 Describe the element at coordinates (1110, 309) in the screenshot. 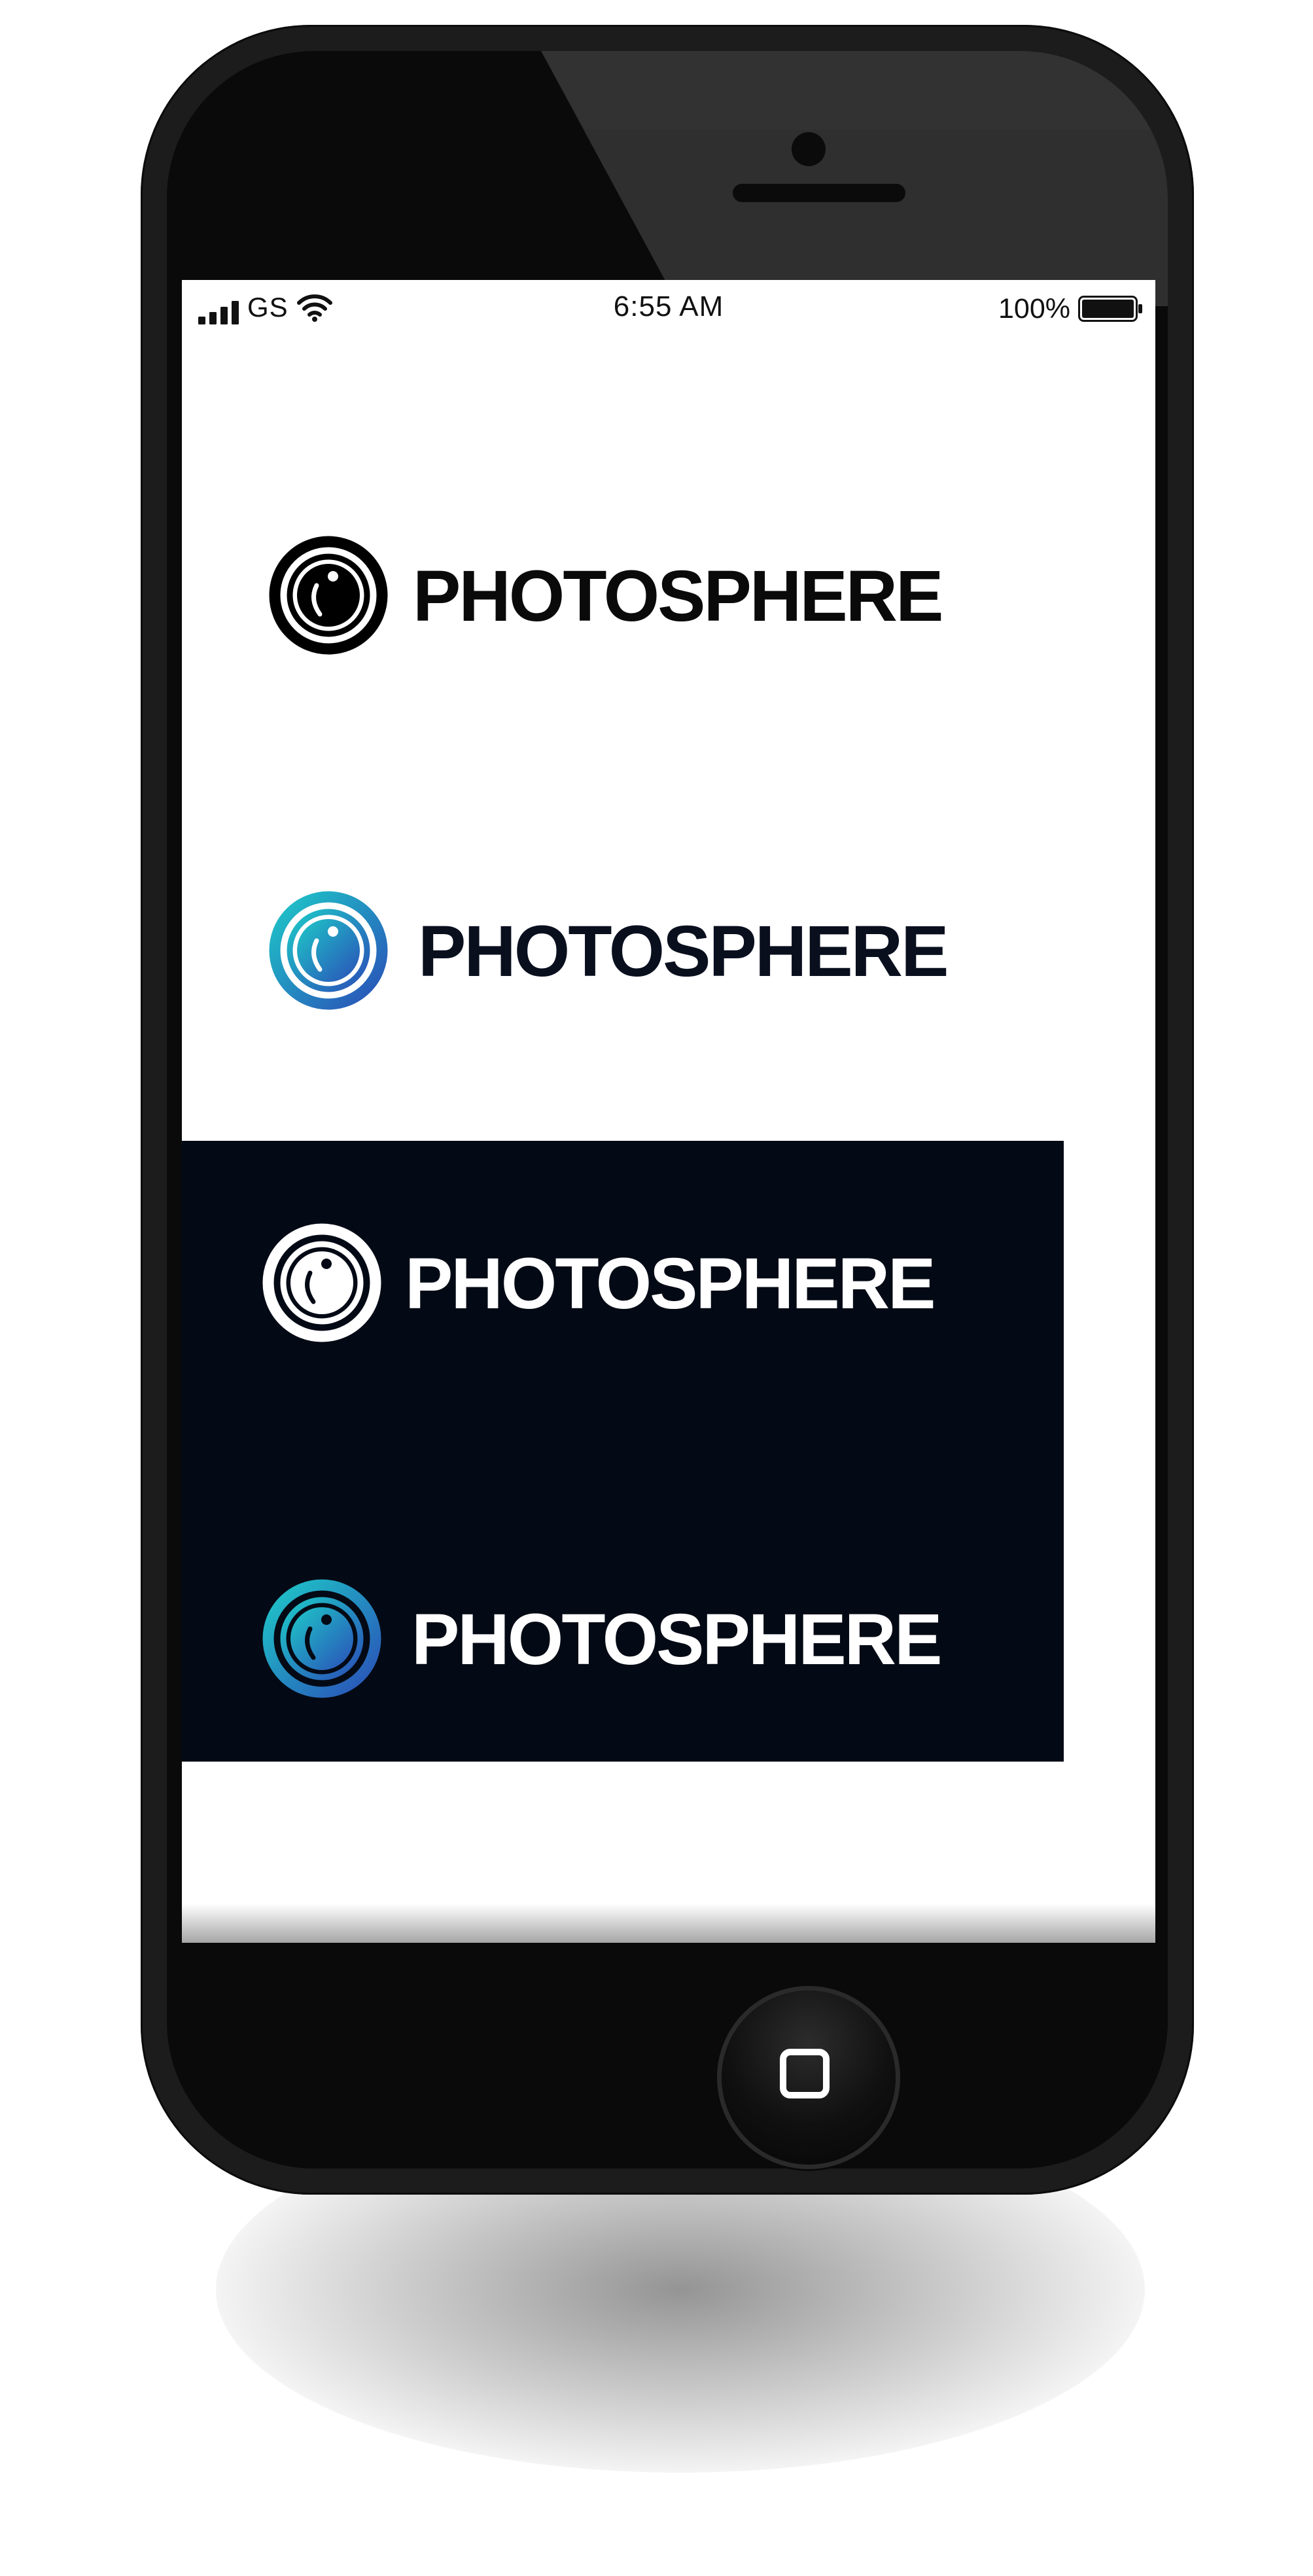

I see `battery-icon` at that location.